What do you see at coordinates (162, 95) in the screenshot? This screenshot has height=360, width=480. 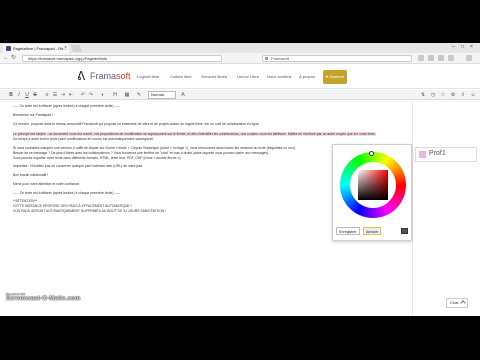 I see `paragraph-style-select: Normal` at bounding box center [162, 95].